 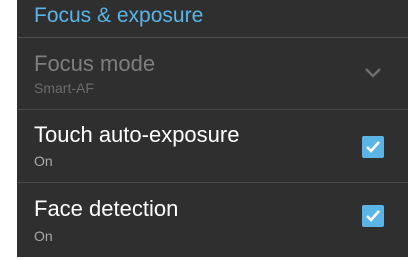 What do you see at coordinates (43, 161) in the screenshot?
I see `touch-auto-exposure-value: On` at bounding box center [43, 161].